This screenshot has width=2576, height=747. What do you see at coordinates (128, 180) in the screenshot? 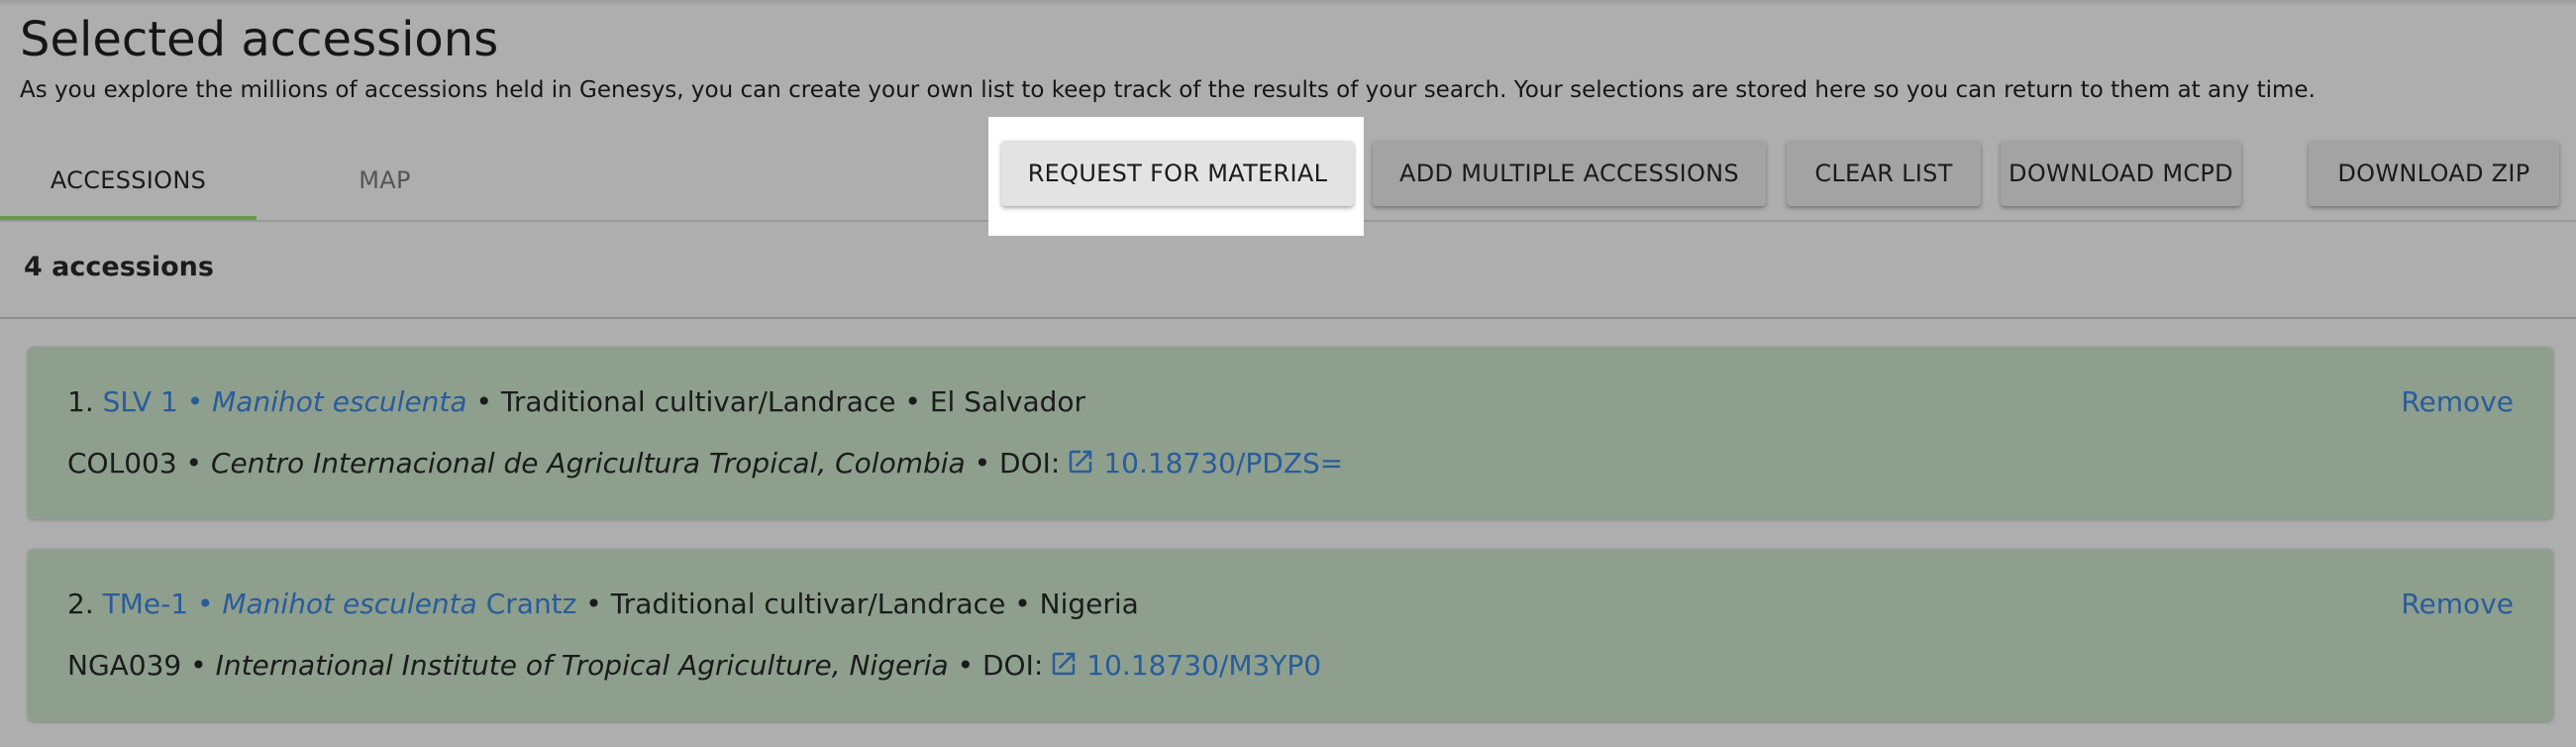
I see `tab-accessions: ACCESSIONS` at bounding box center [128, 180].